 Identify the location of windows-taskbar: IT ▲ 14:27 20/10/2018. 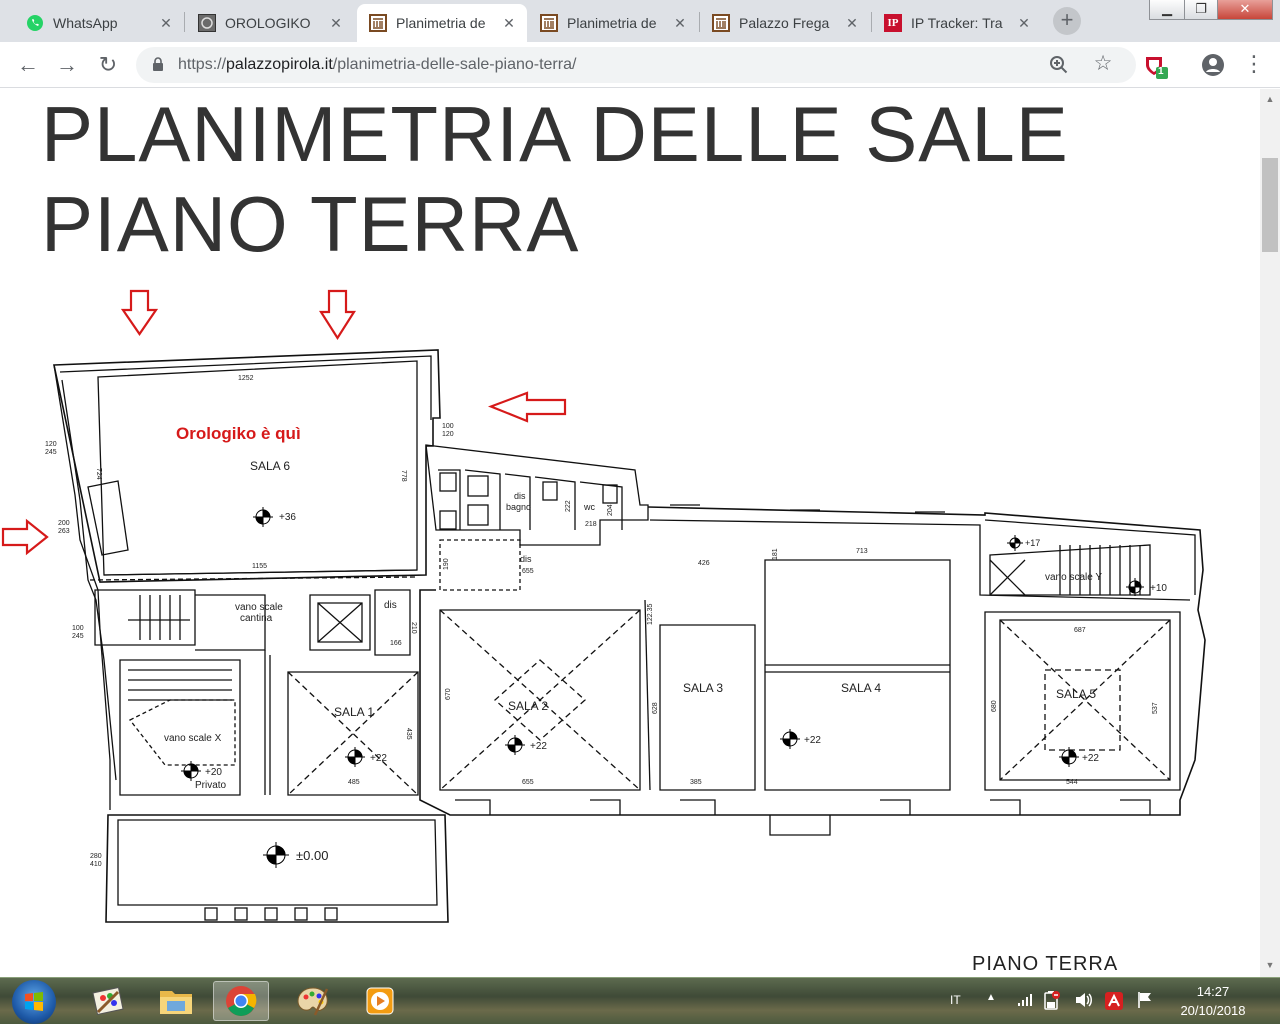
(640, 1000).